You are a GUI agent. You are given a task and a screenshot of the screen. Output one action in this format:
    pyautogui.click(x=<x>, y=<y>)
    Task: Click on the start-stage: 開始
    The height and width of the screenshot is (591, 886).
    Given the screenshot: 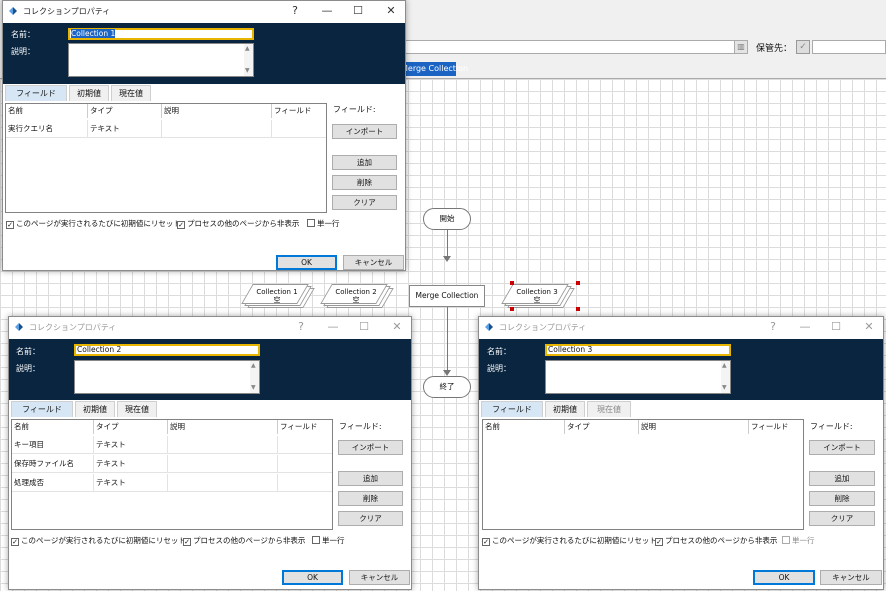 What is the action you would take?
    pyautogui.click(x=447, y=219)
    